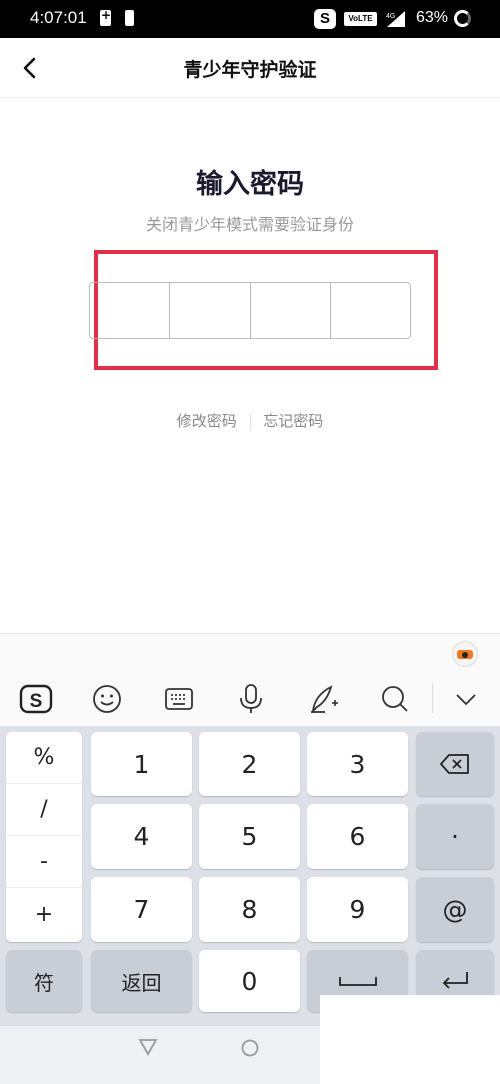  I want to click on sogou-notification-icon: S, so click(325, 19).